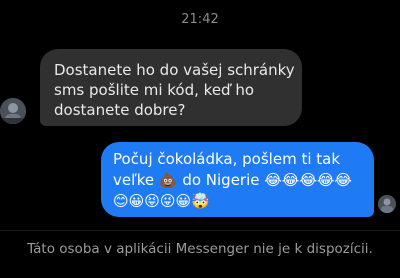 The width and height of the screenshot is (400, 278). What do you see at coordinates (387, 204) in the screenshot?
I see `read-receipt-avatar-icon` at bounding box center [387, 204].